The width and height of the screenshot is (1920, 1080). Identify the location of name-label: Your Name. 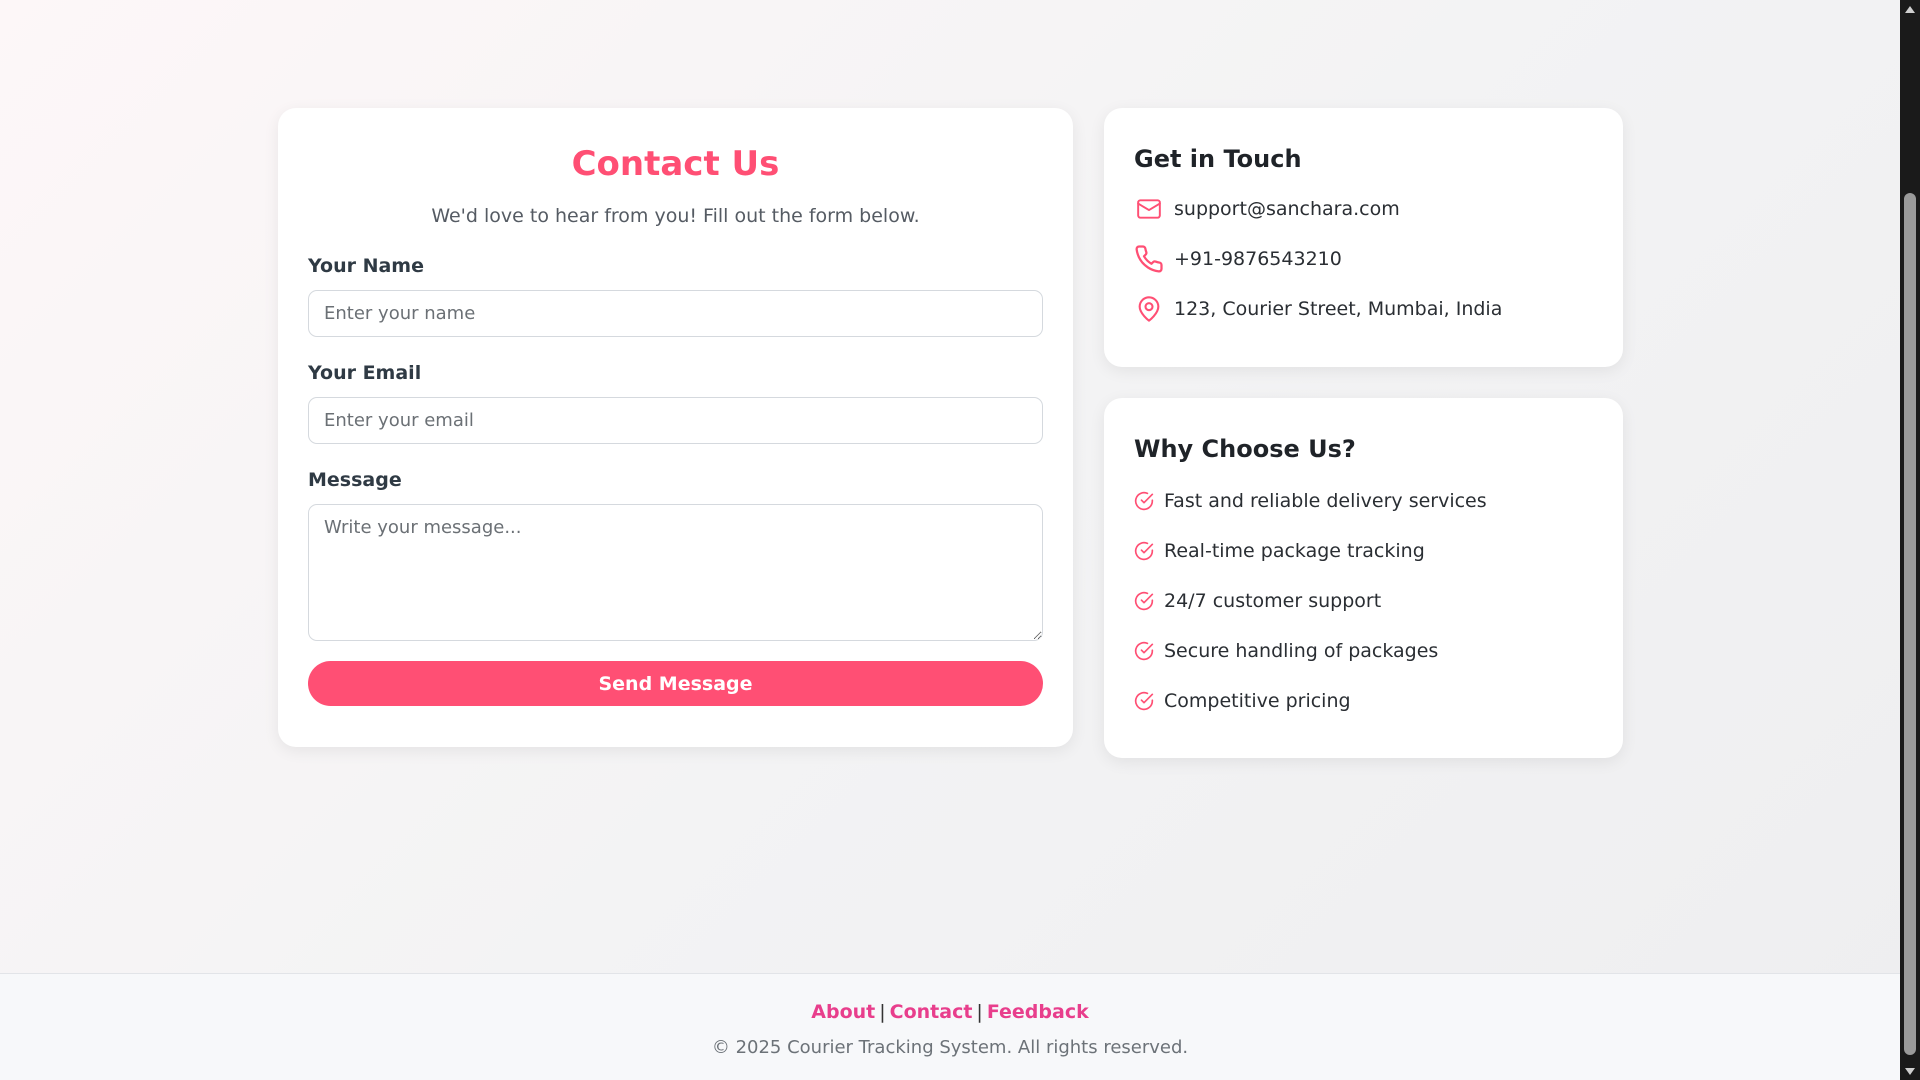
(366, 266).